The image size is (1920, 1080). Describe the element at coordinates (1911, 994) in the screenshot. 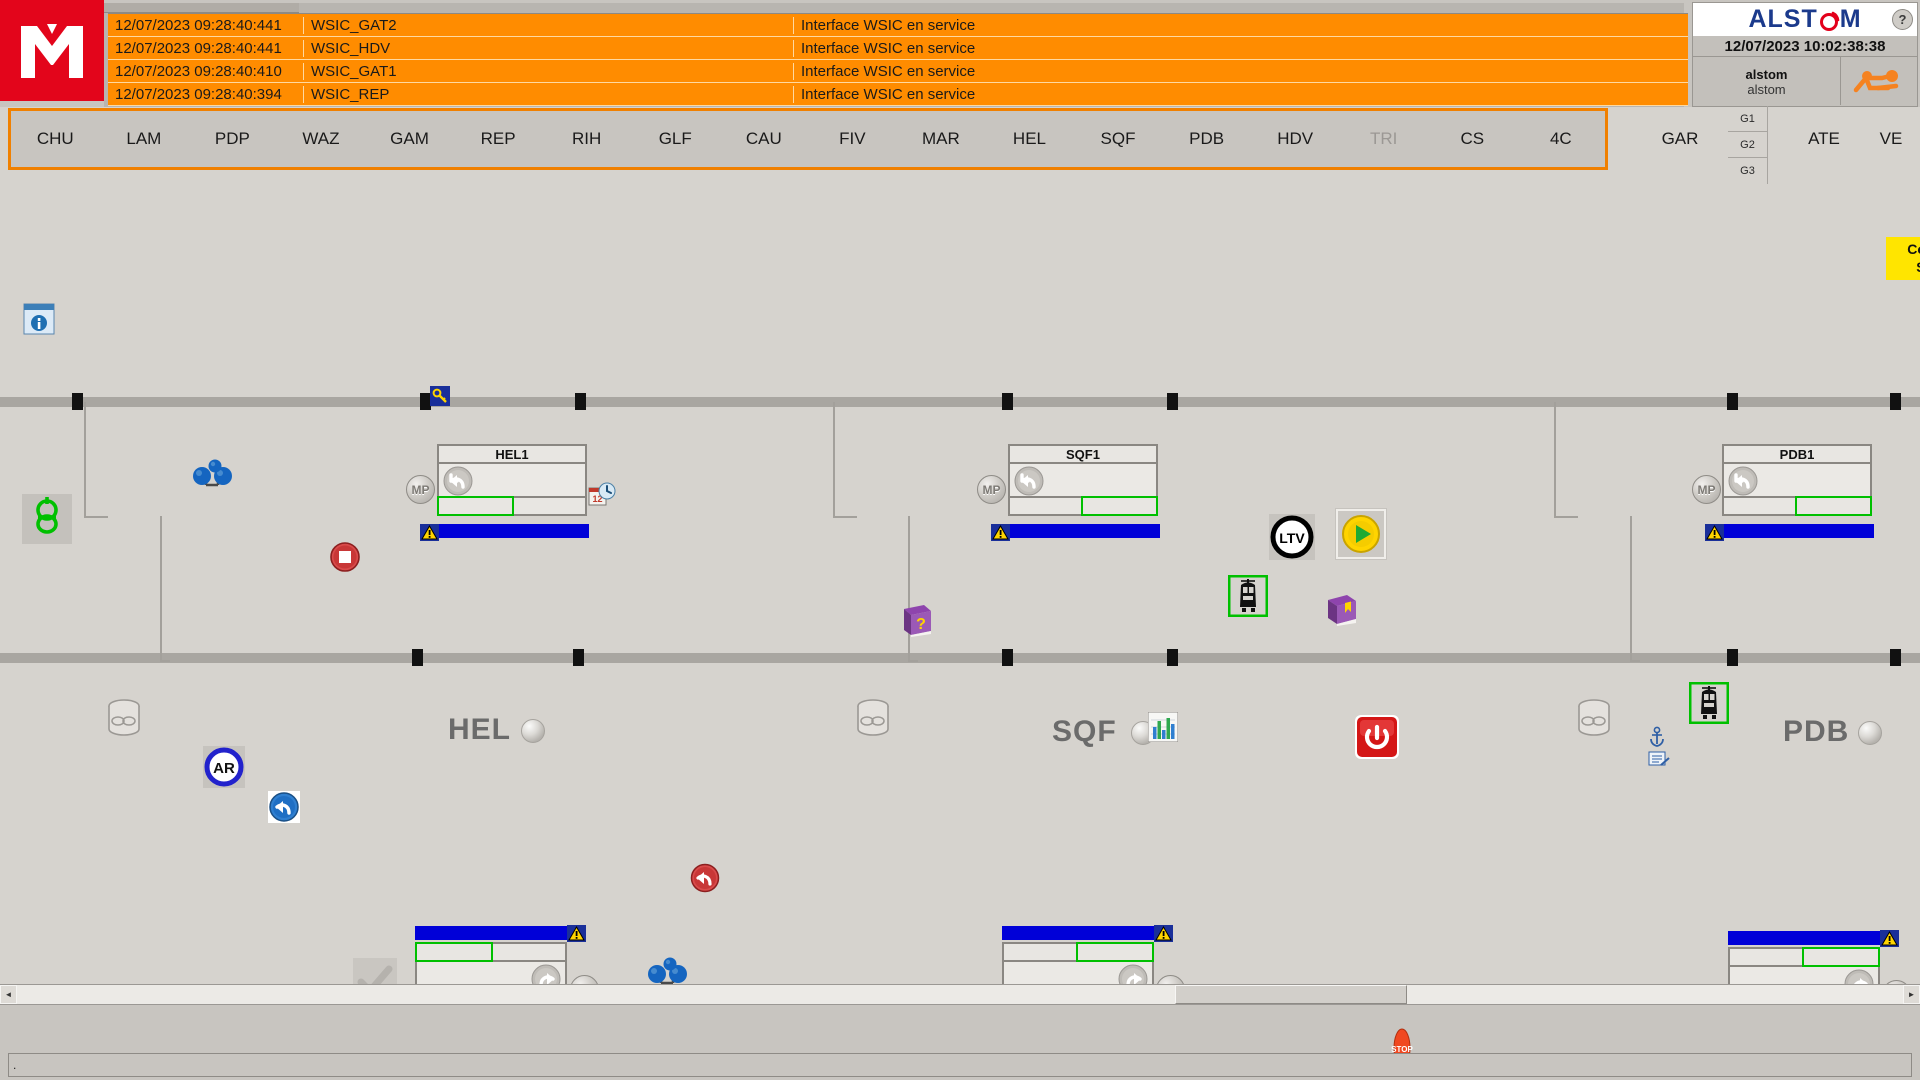

I see `scroll-right-arrow-icon: ►` at that location.